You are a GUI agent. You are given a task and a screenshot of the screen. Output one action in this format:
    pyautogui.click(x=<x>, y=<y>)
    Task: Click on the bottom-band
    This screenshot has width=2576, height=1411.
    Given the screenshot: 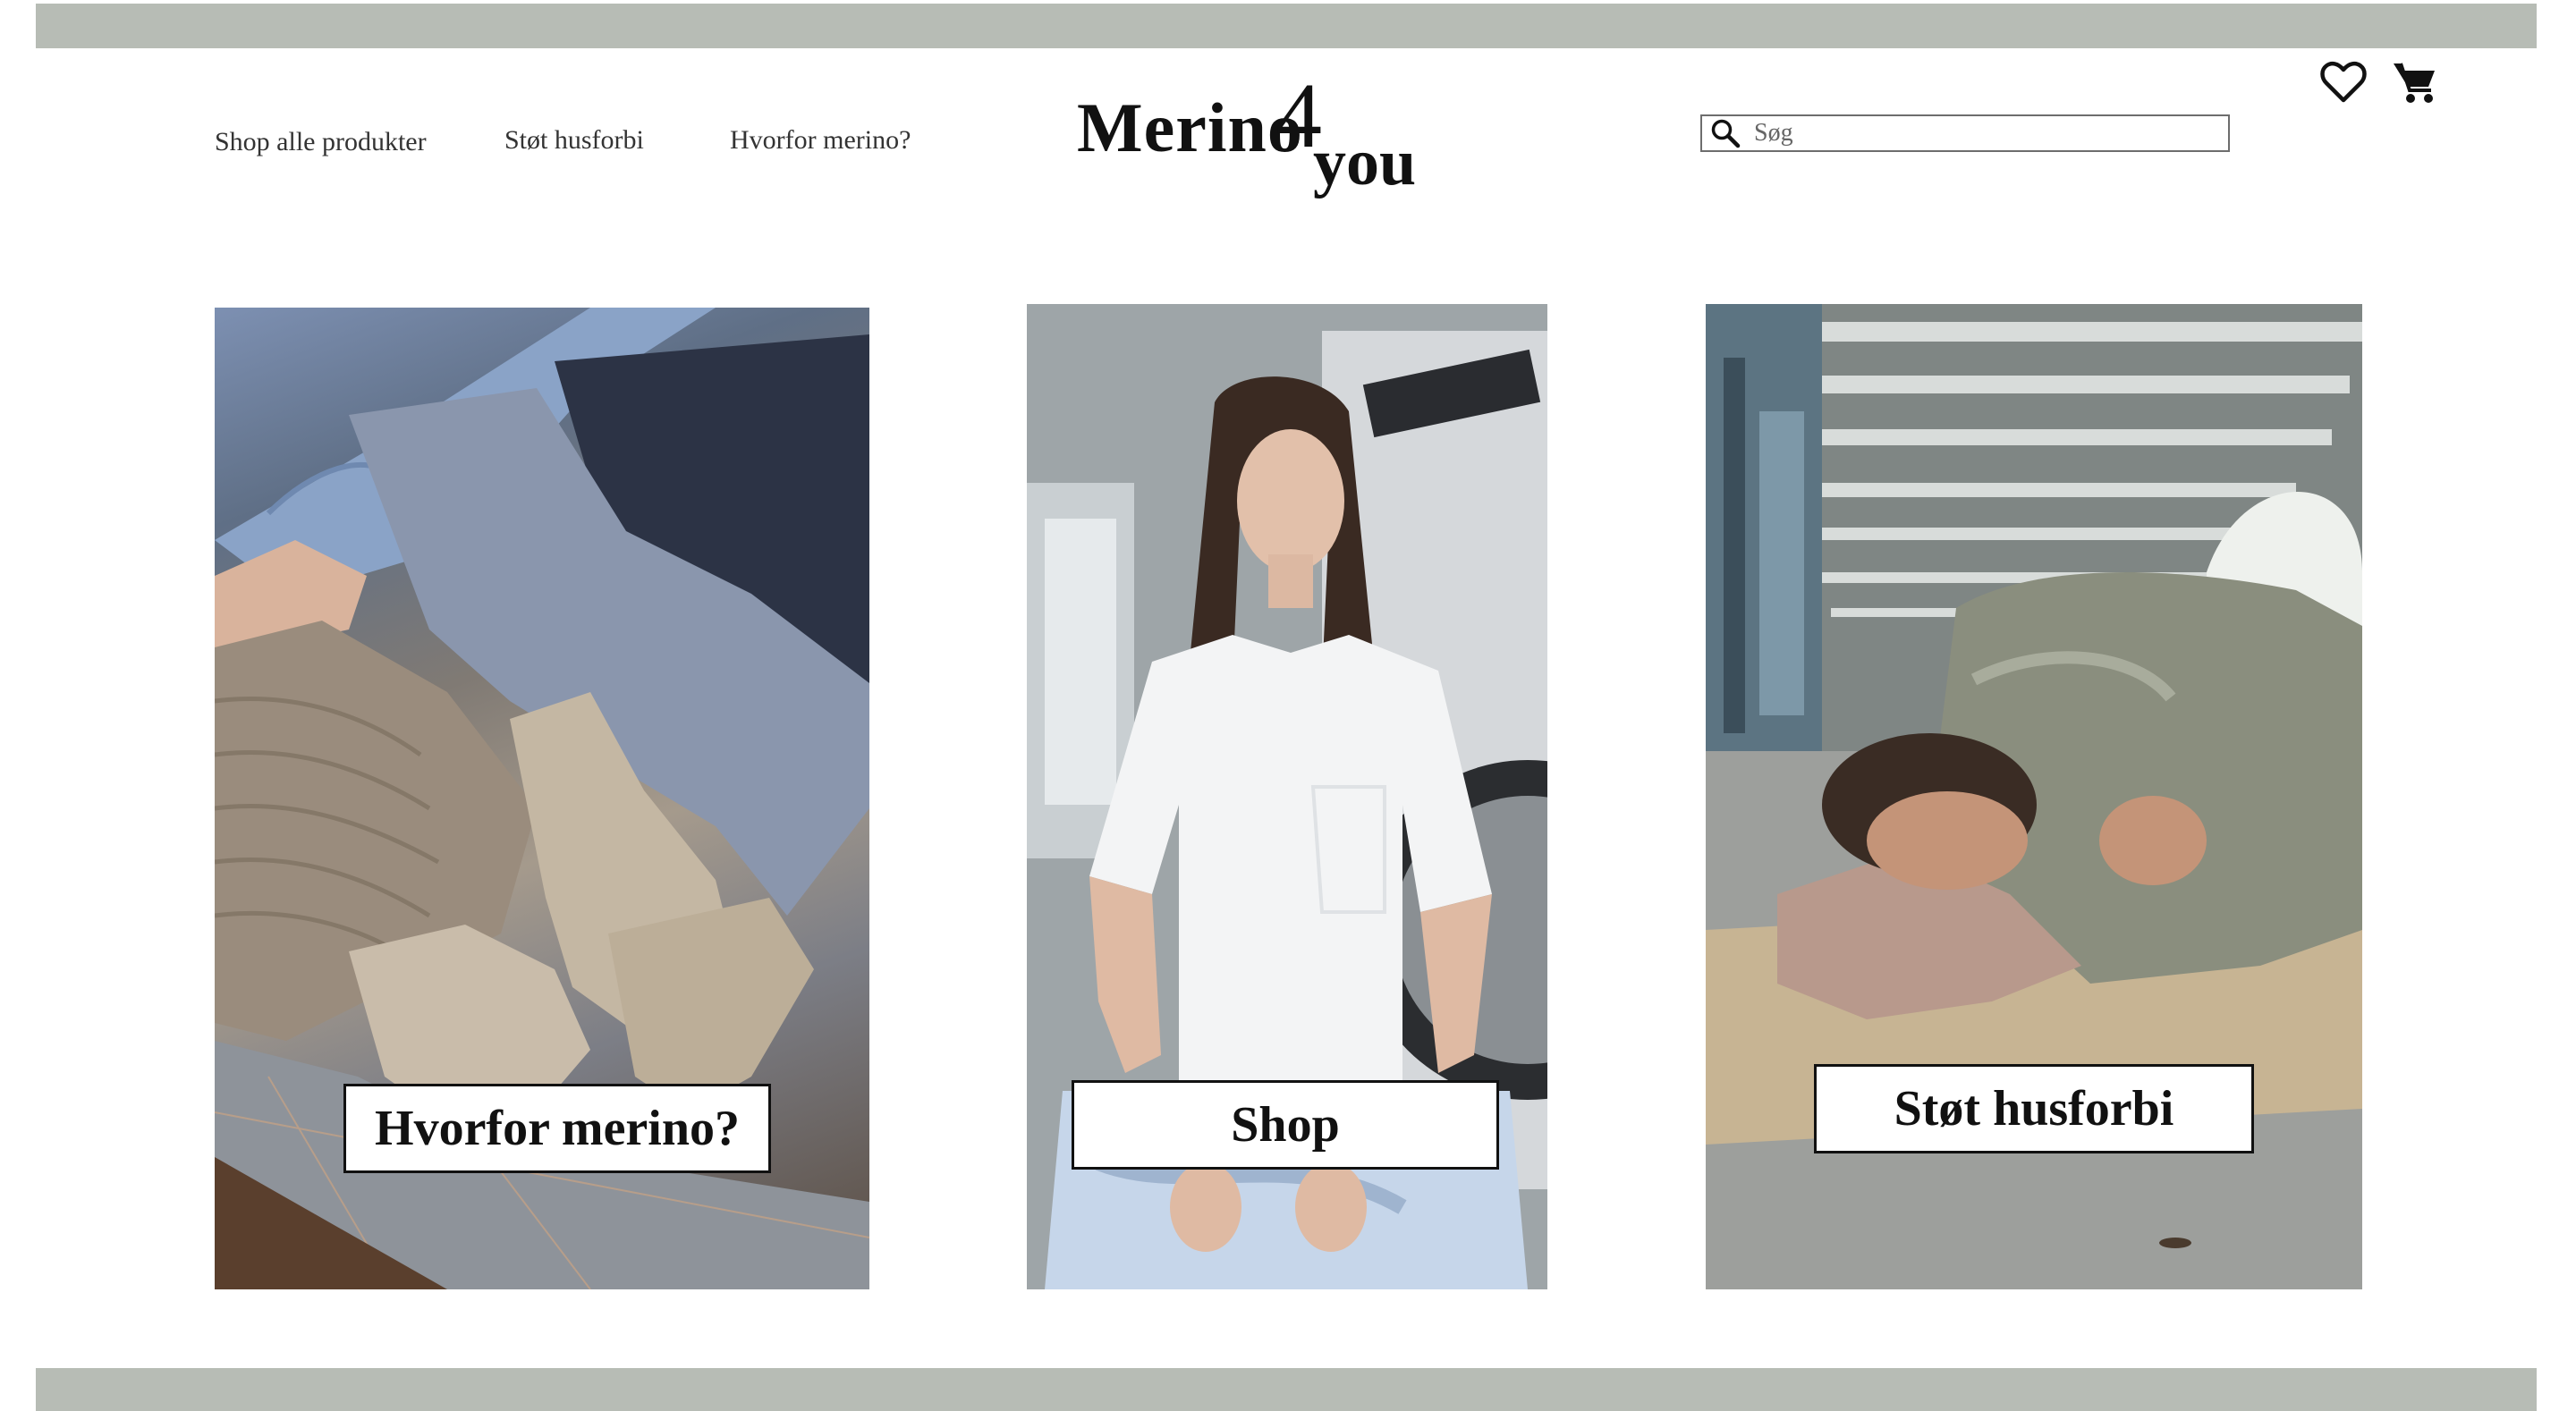 What is the action you would take?
    pyautogui.click(x=1286, y=1390)
    